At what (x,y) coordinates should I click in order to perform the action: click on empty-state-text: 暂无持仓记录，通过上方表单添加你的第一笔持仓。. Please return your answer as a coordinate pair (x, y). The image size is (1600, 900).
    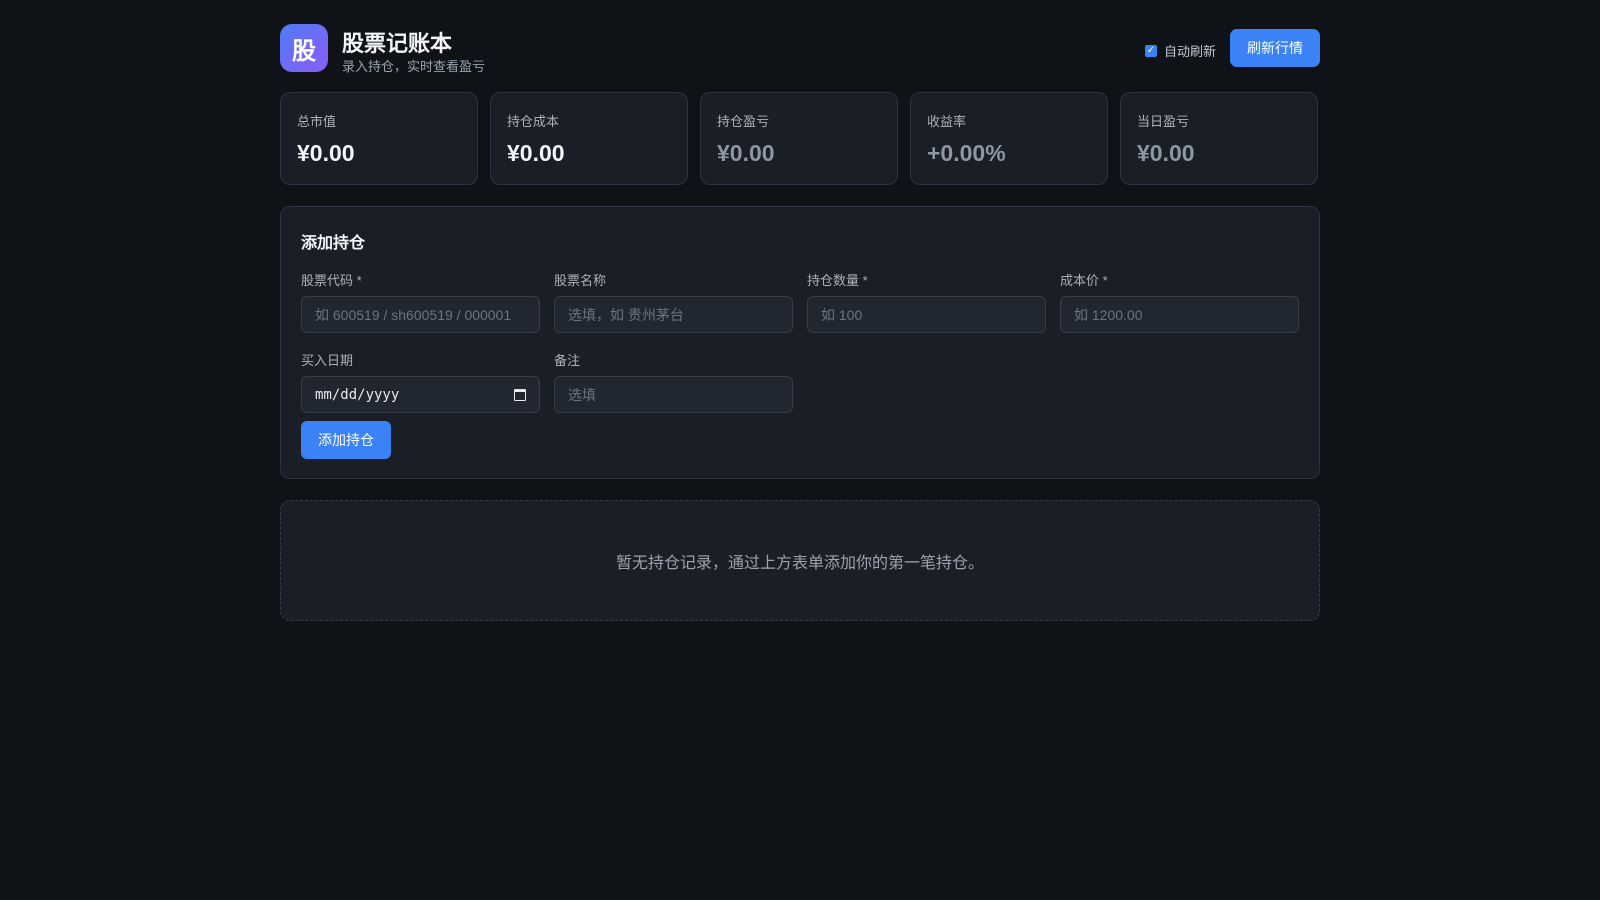
    Looking at the image, I should click on (799, 563).